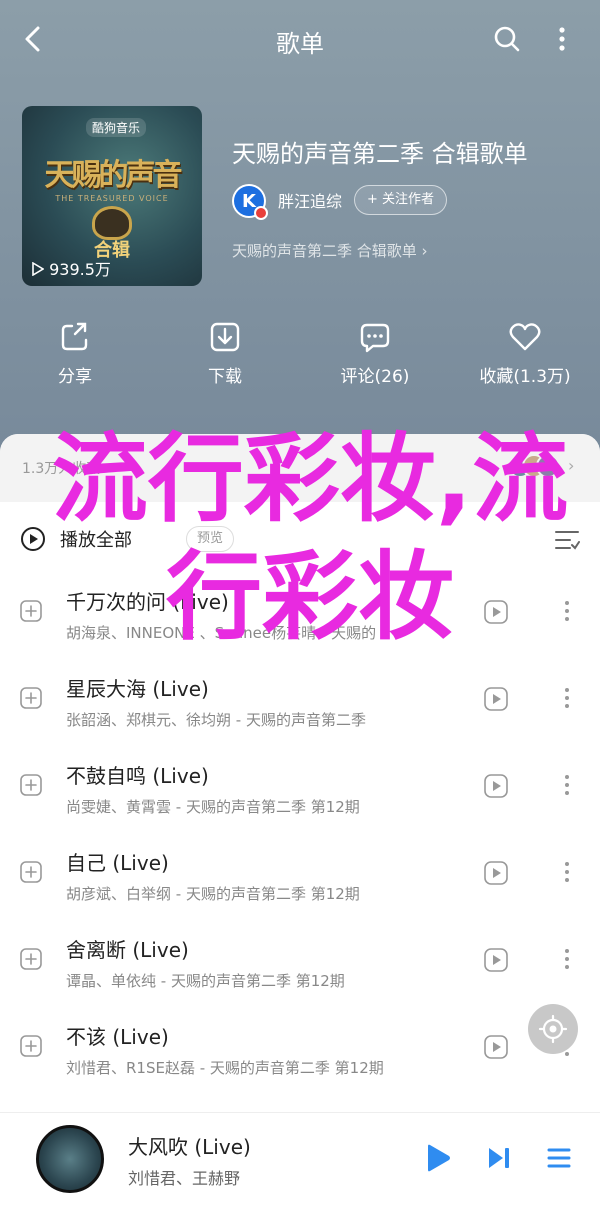 The height and width of the screenshot is (1210, 600). I want to click on share-icon, so click(74, 336).